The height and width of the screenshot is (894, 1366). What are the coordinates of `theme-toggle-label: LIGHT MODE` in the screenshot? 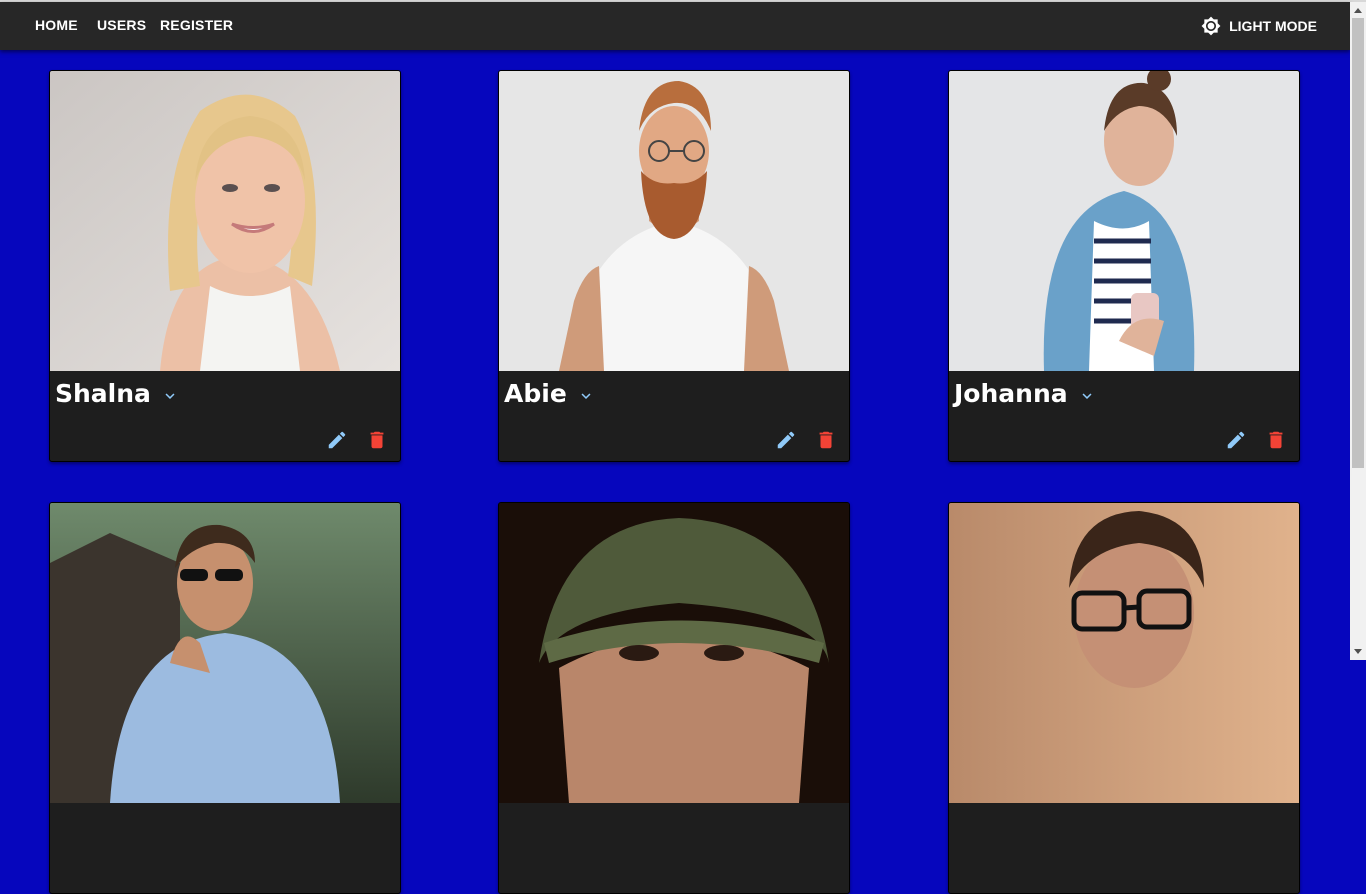 It's located at (1273, 26).